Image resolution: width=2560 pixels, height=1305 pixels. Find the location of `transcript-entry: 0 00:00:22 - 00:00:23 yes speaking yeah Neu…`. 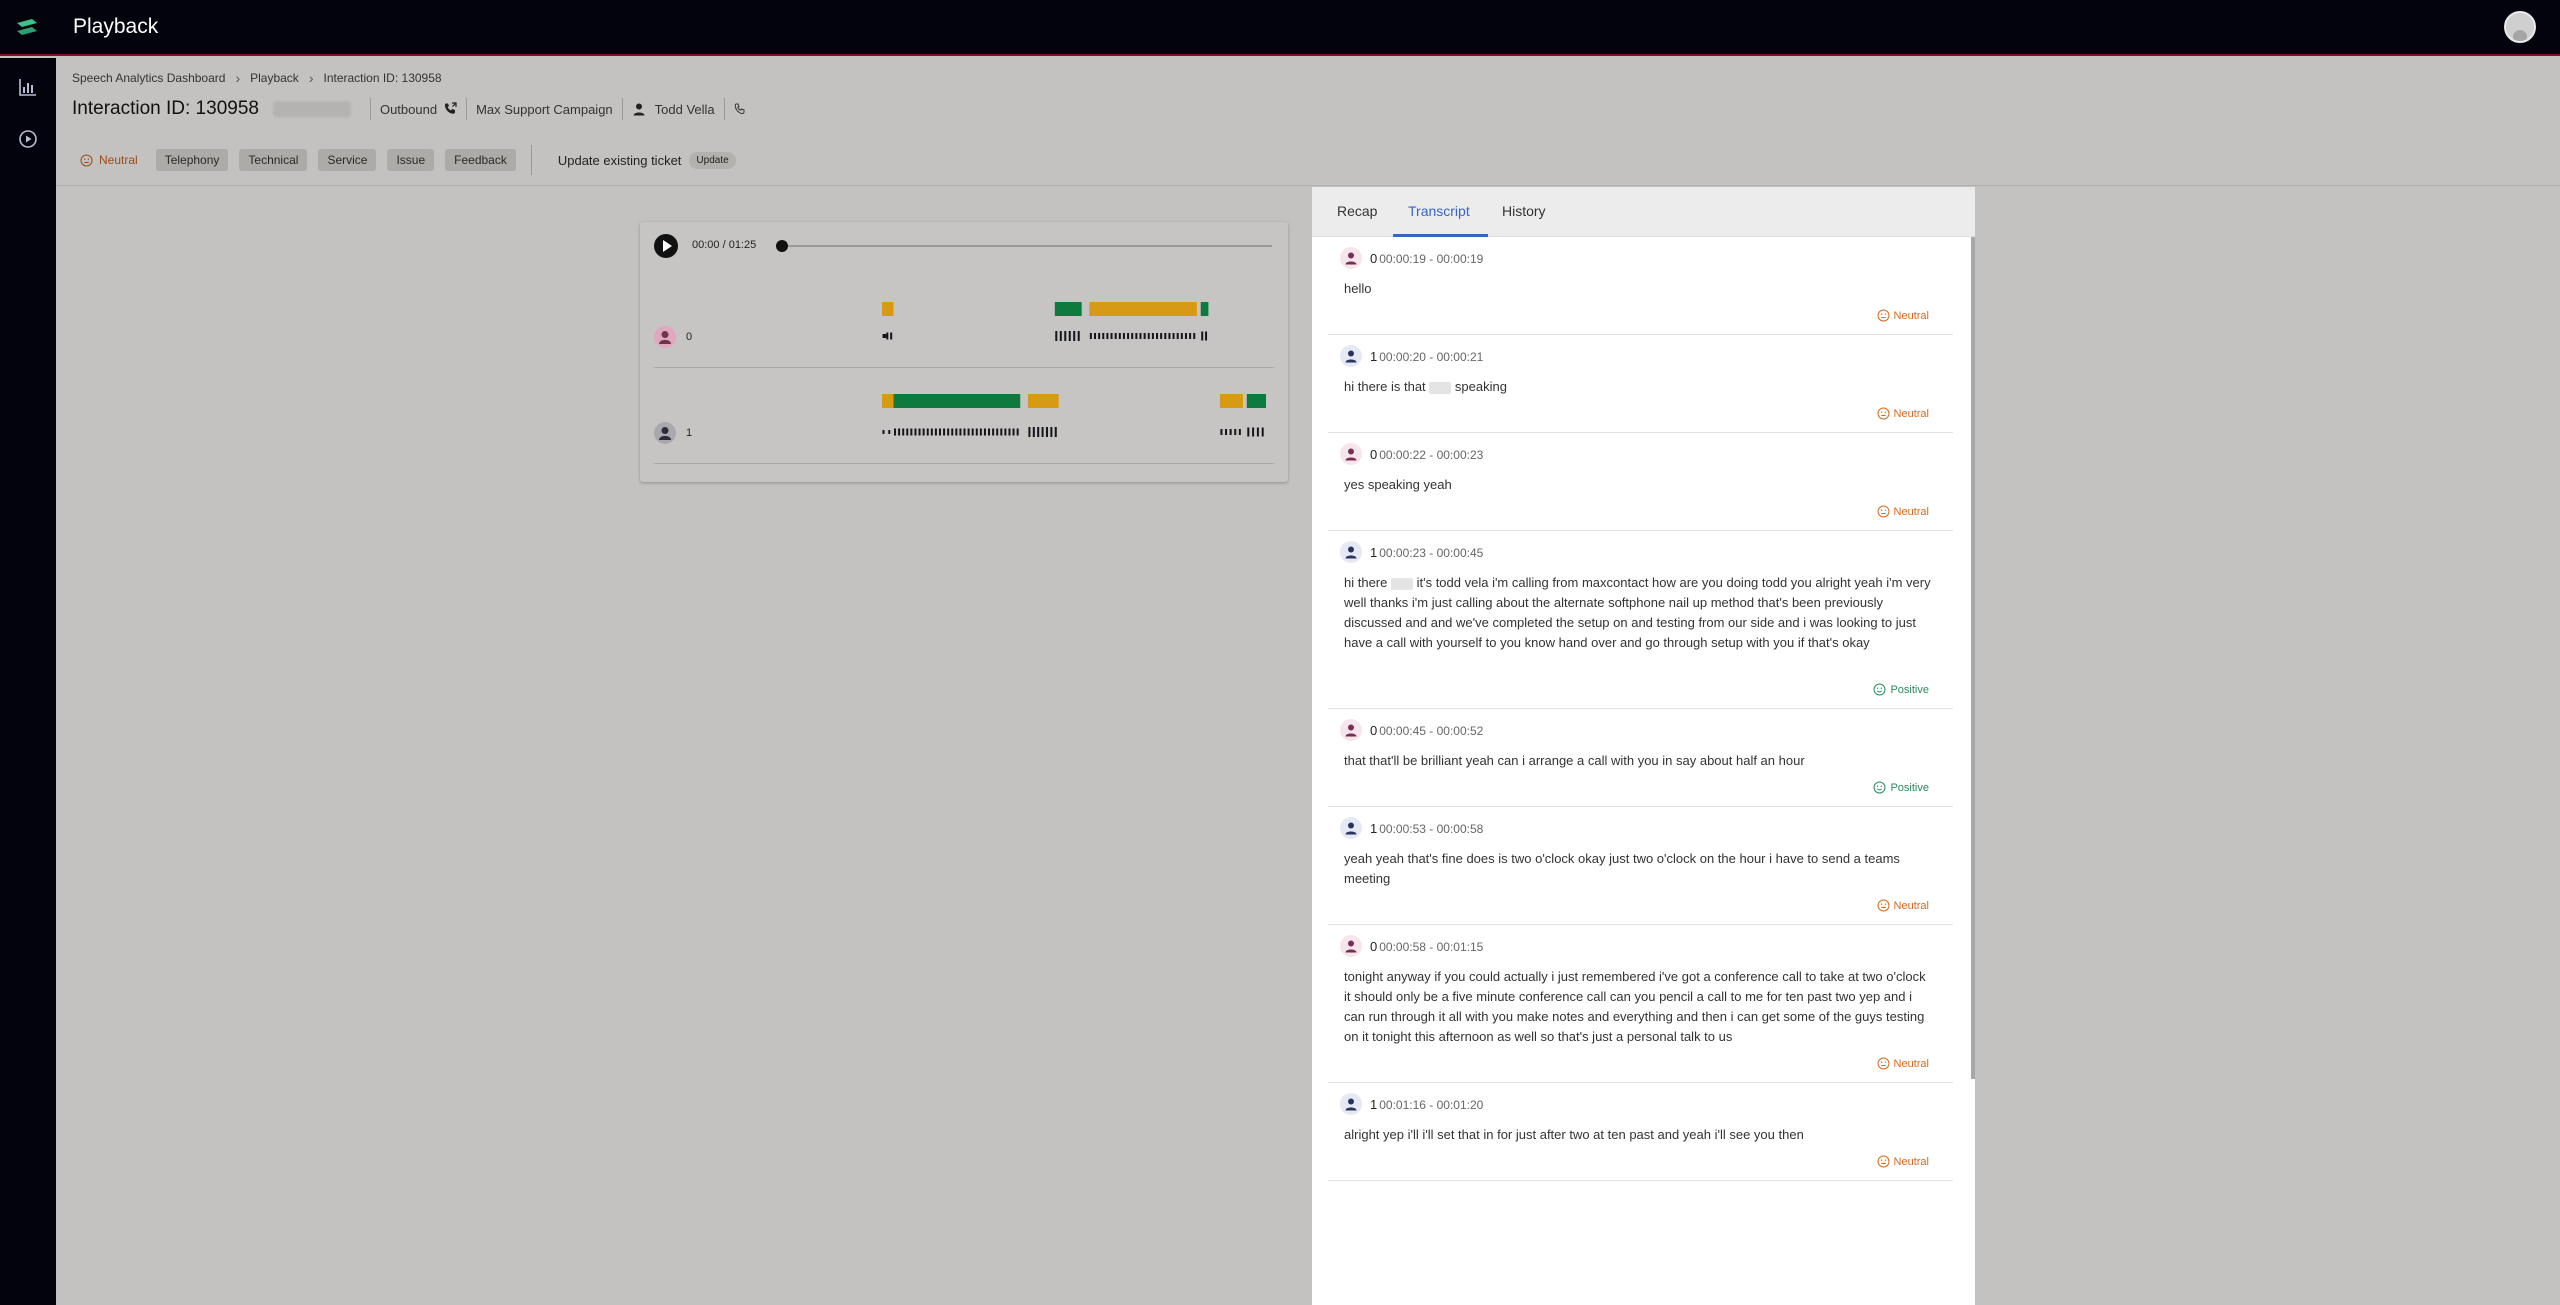

transcript-entry: 0 00:00:22 - 00:00:23 yes speaking yeah Neu… is located at coordinates (1640, 482).